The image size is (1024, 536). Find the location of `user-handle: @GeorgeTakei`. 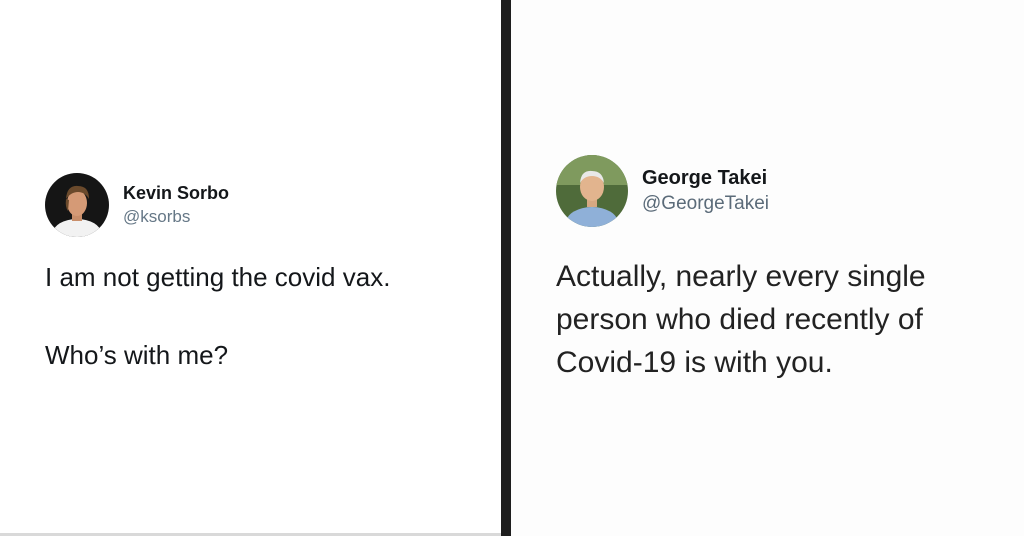

user-handle: @GeorgeTakei is located at coordinates (705, 204).